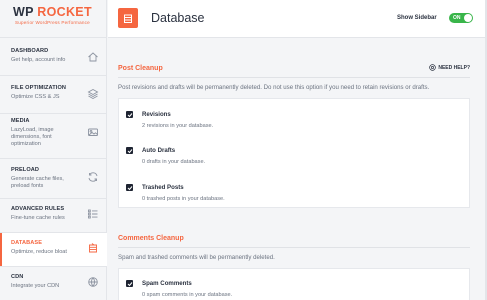  What do you see at coordinates (433, 67) in the screenshot?
I see `help-icon` at bounding box center [433, 67].